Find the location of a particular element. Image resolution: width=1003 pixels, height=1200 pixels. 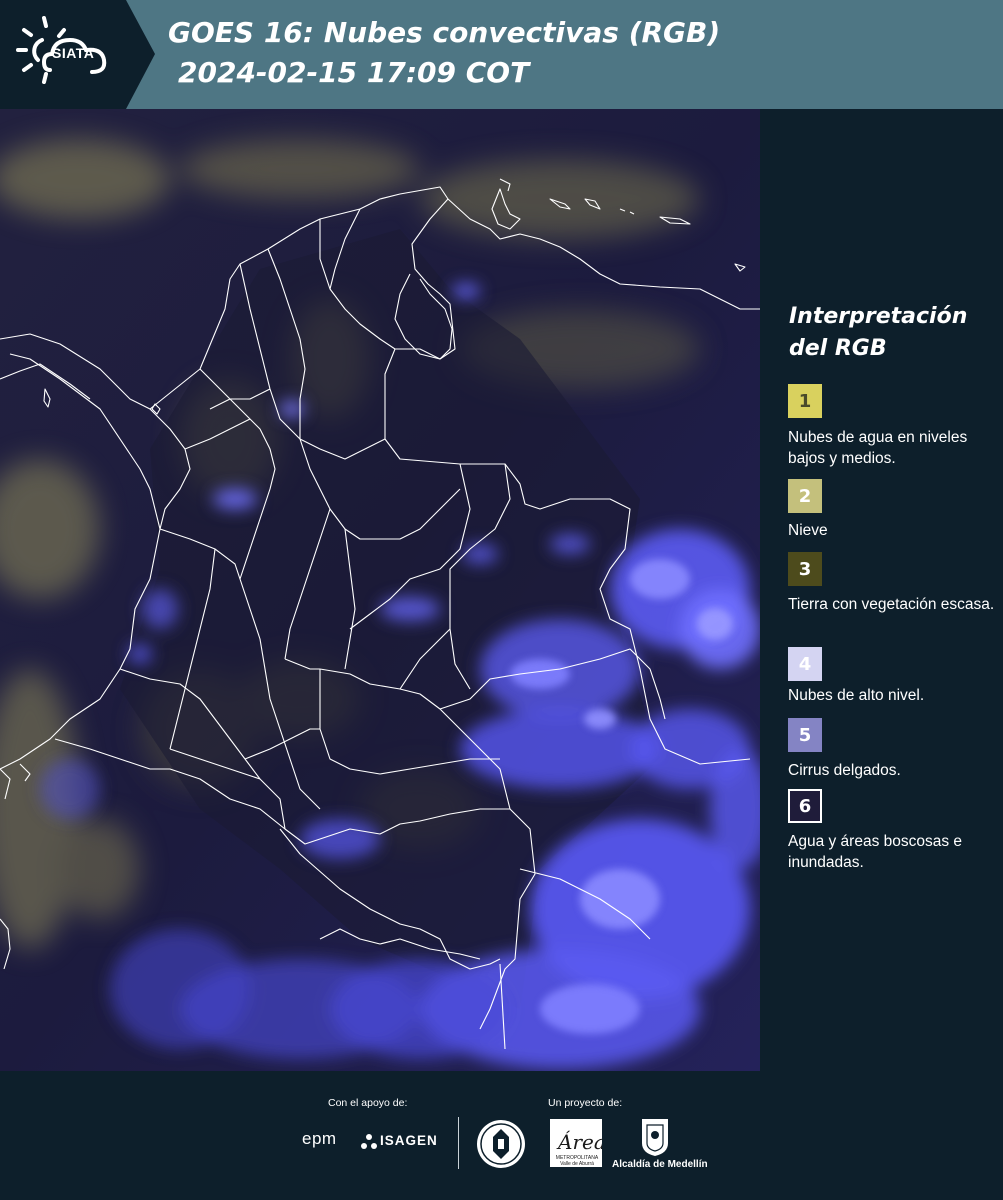

legend-title: Interpretación del RGB is located at coordinates (878, 332).